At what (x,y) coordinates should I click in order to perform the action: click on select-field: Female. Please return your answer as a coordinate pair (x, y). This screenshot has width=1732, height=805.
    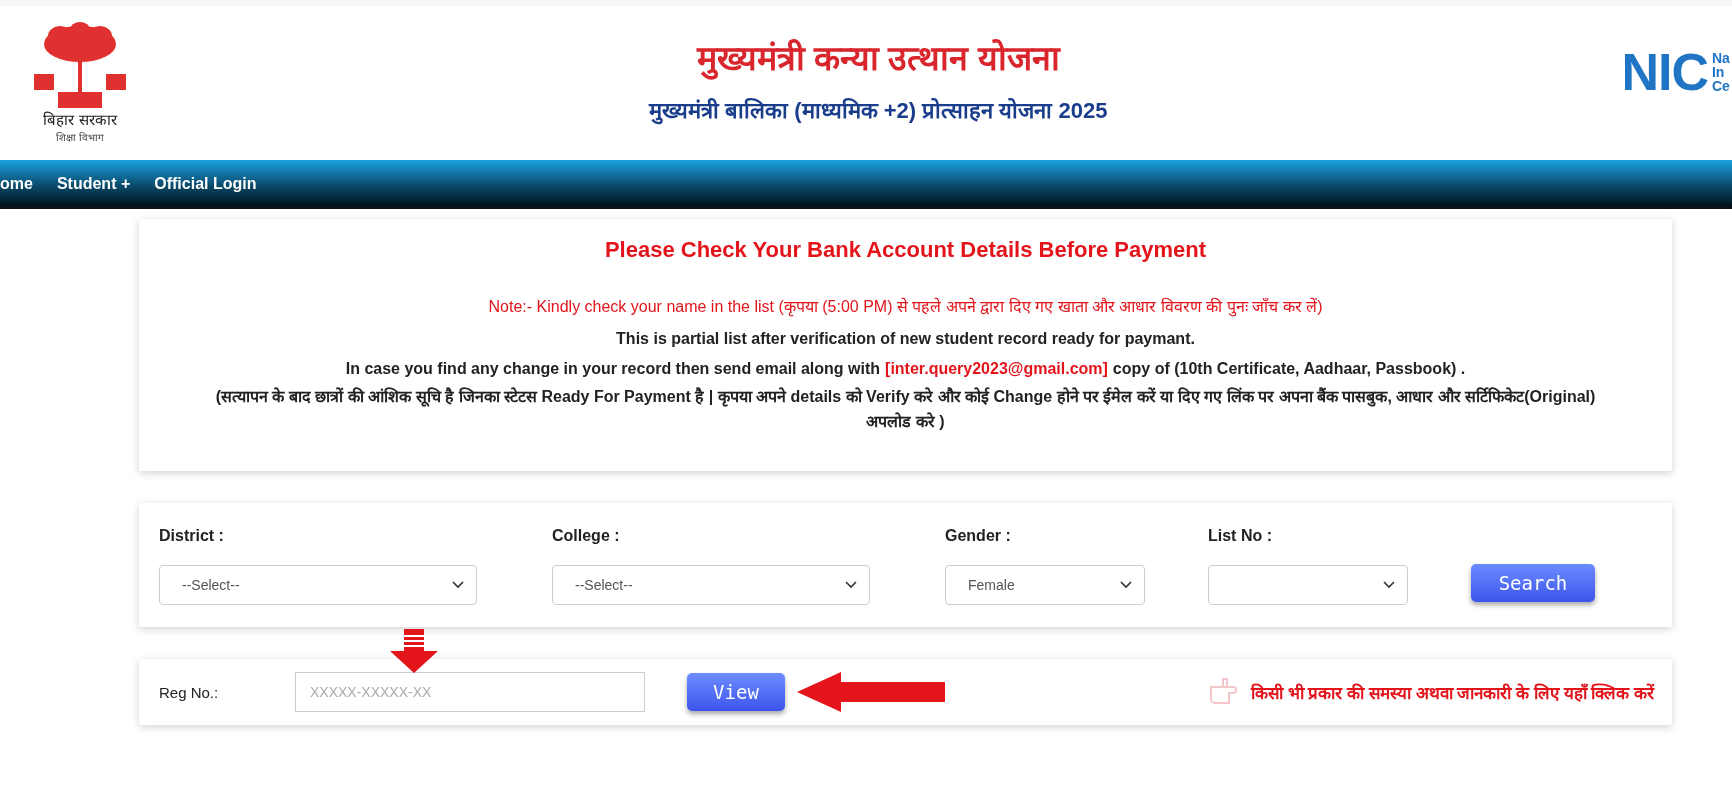
    Looking at the image, I should click on (1045, 585).